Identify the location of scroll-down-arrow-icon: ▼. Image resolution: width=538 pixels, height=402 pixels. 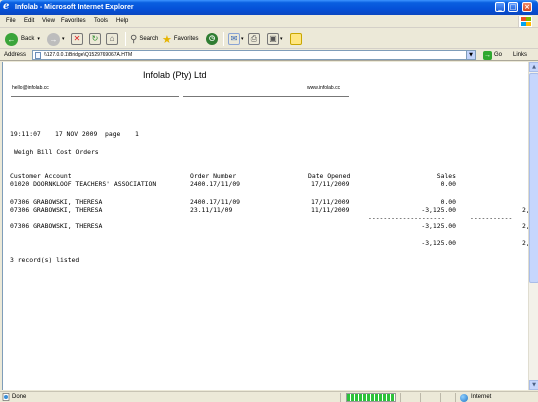
(533, 385).